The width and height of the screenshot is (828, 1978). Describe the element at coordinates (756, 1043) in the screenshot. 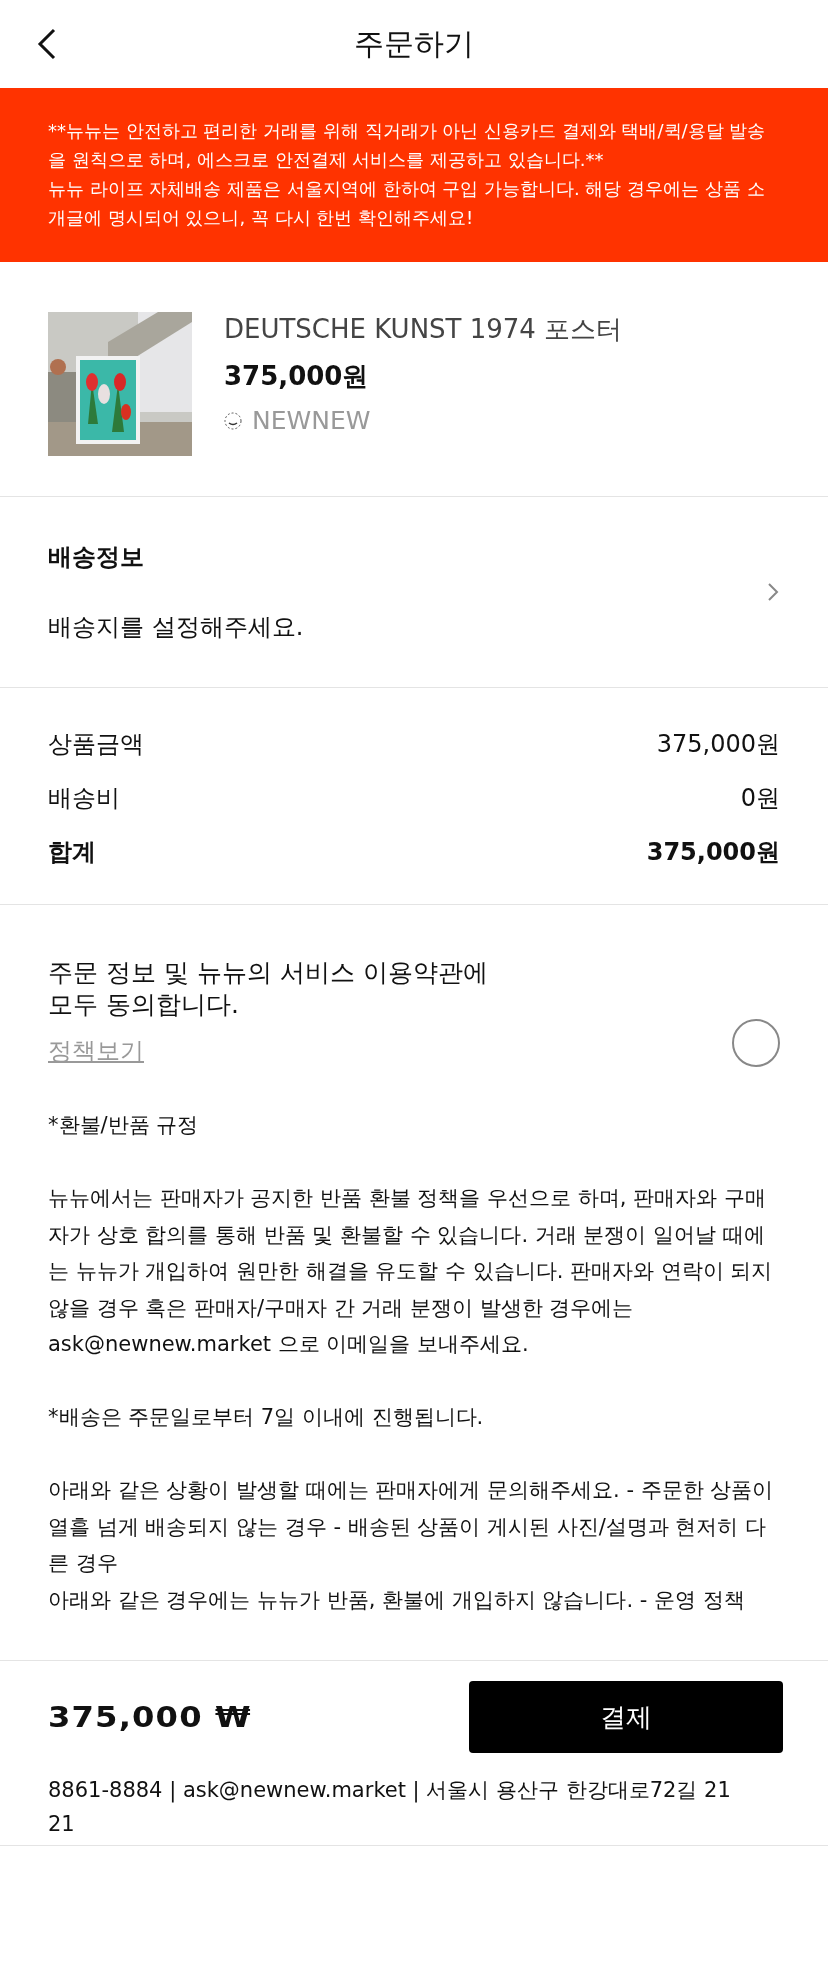

I see `agree-checkbox` at that location.